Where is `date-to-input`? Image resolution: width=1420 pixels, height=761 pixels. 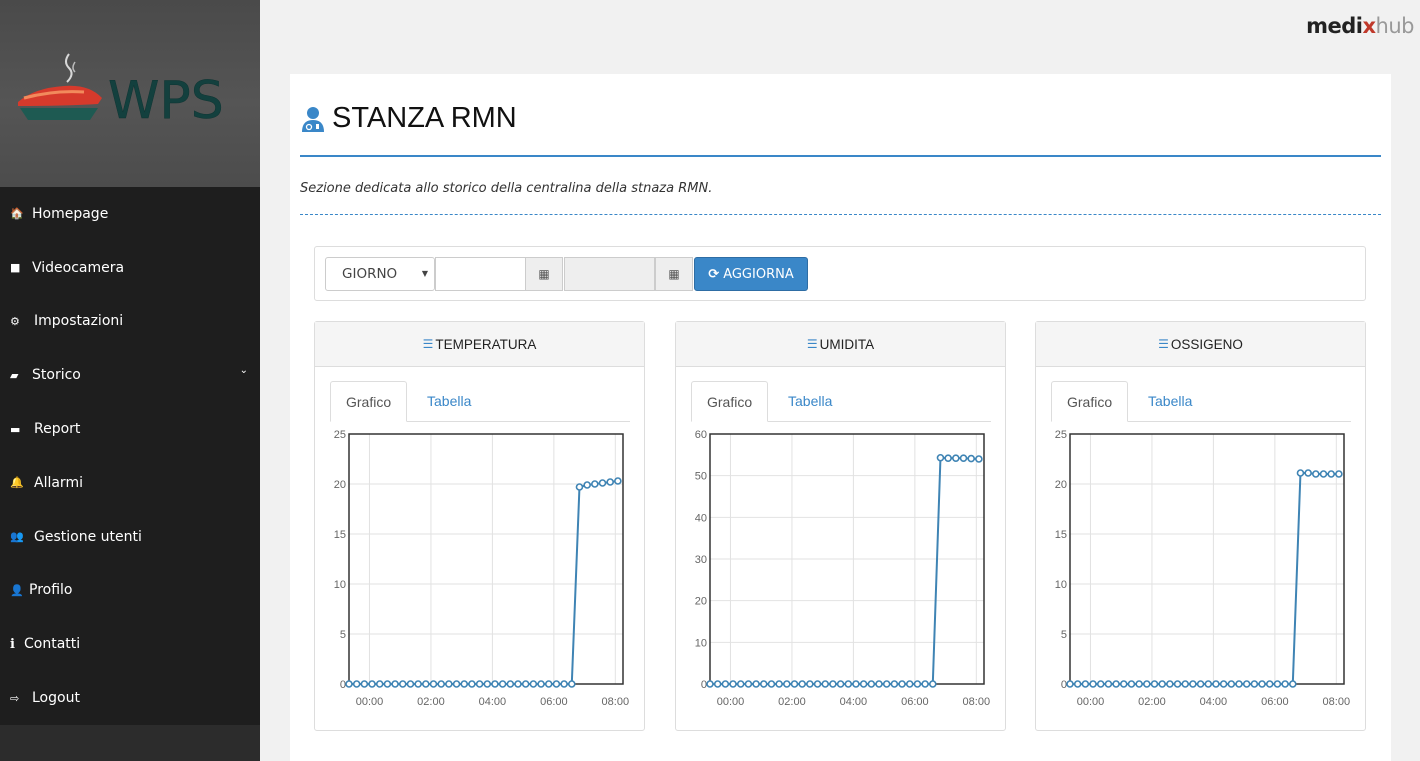
date-to-input is located at coordinates (609, 274).